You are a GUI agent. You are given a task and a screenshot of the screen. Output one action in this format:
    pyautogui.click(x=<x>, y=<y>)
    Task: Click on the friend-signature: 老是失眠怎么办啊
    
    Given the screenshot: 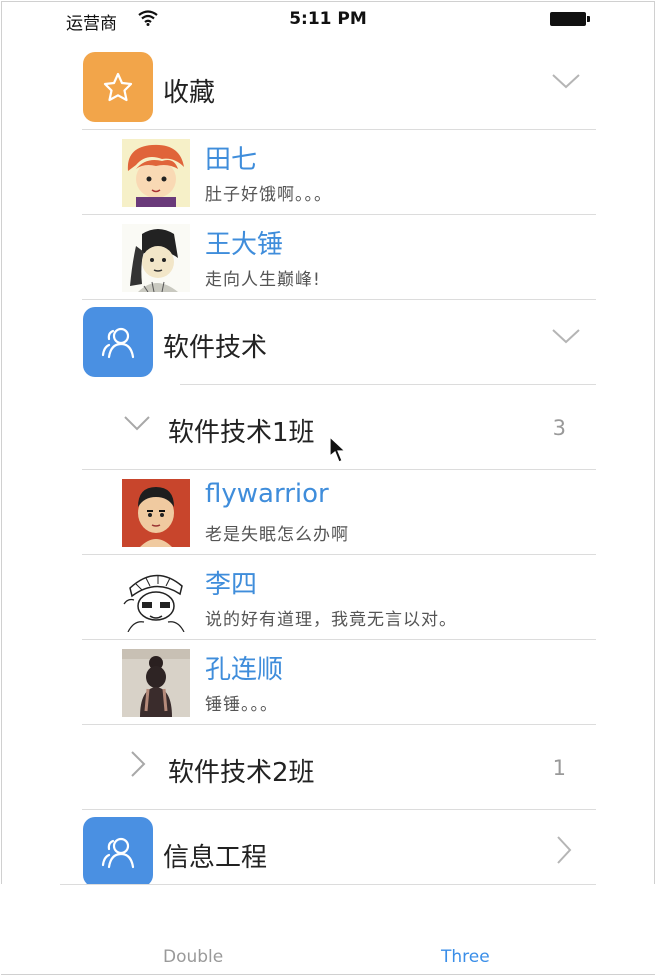 What is the action you would take?
    pyautogui.click(x=277, y=535)
    